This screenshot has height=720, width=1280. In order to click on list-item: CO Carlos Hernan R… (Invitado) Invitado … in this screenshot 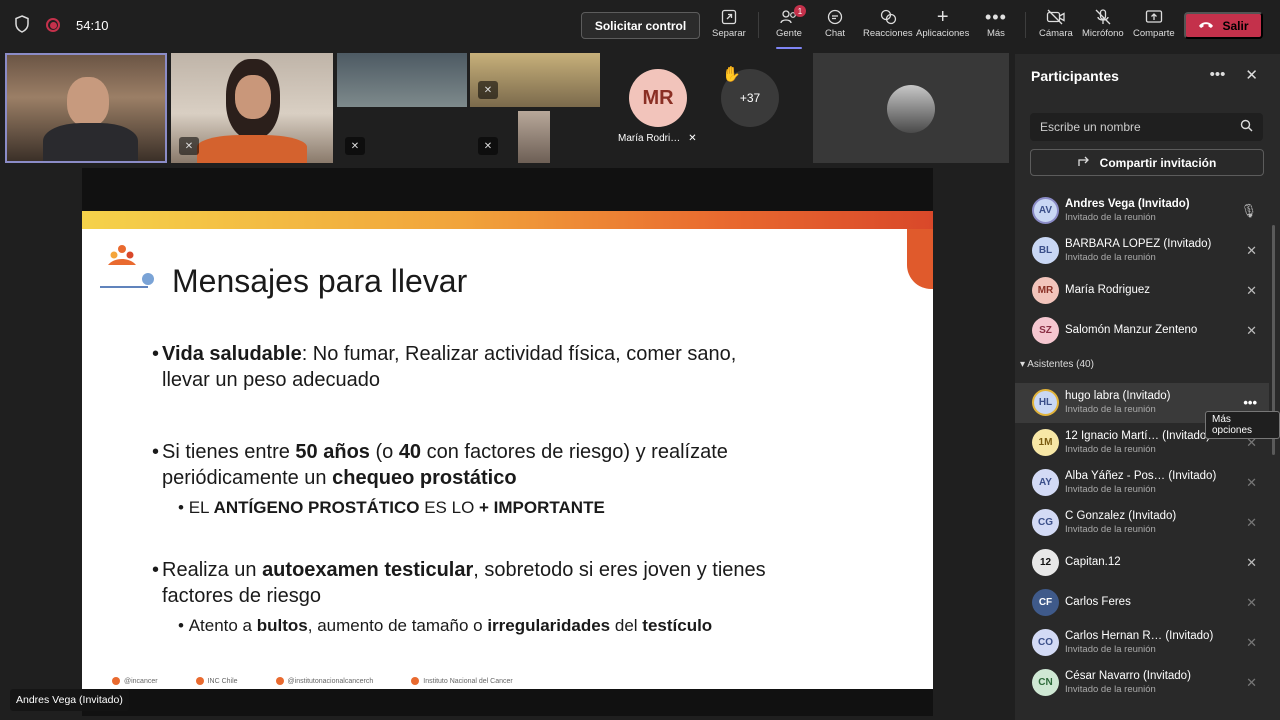, I will do `click(1142, 643)`.